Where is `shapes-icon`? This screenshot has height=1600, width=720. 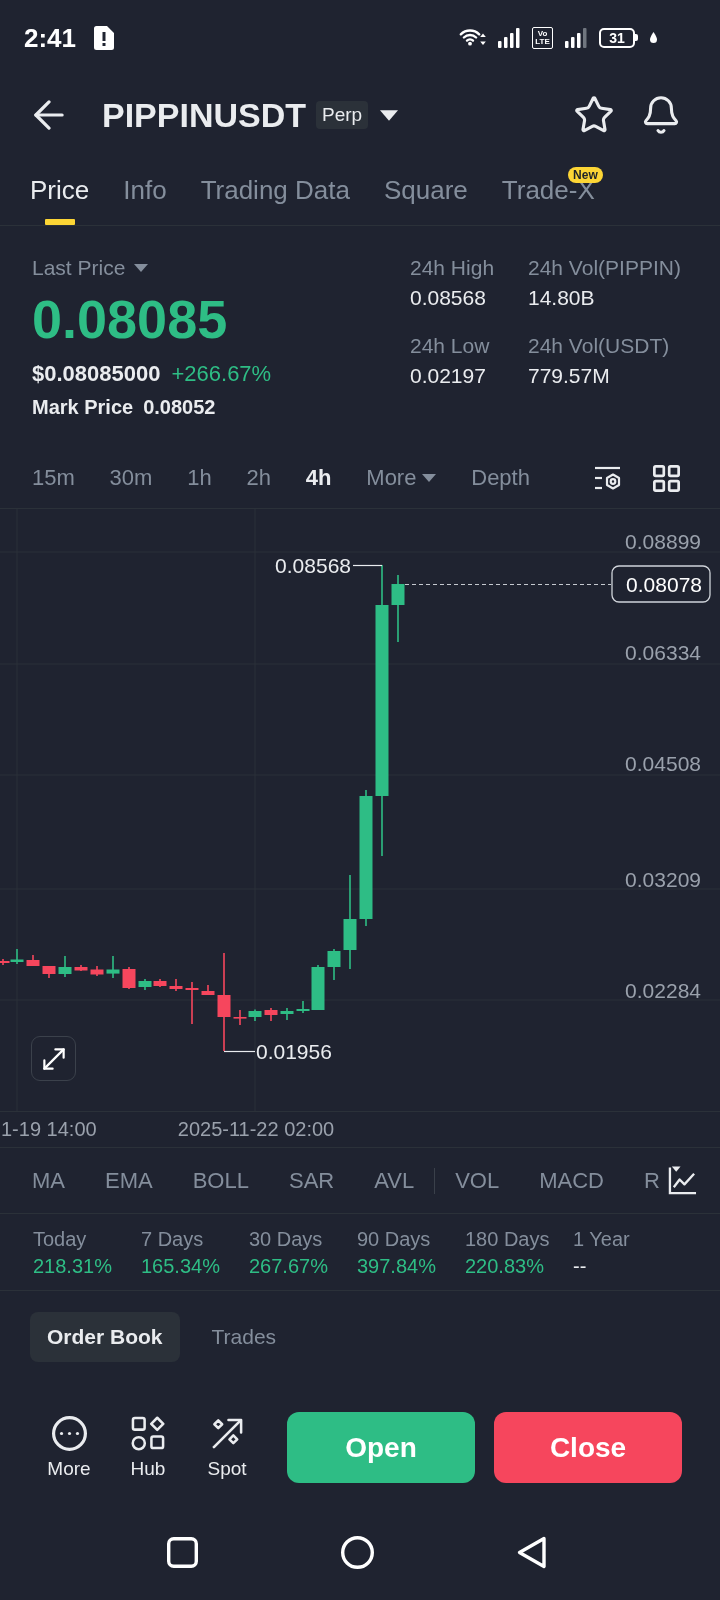
shapes-icon is located at coordinates (148, 1433).